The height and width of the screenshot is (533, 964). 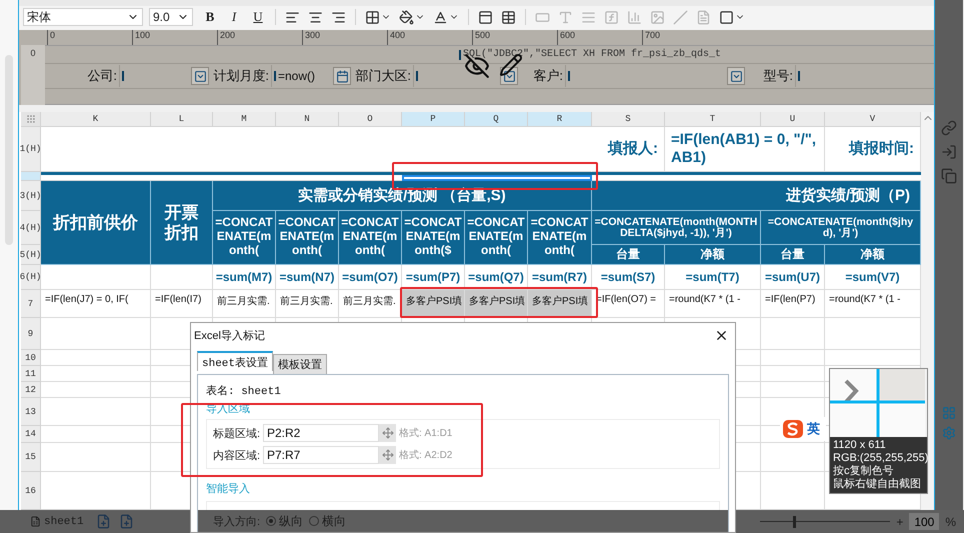 What do you see at coordinates (31, 491) in the screenshot?
I see `row-header: 16` at bounding box center [31, 491].